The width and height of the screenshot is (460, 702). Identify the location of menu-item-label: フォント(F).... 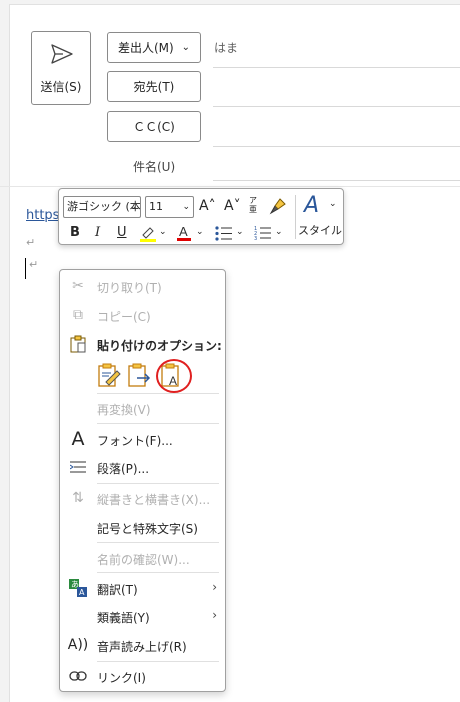
(135, 441).